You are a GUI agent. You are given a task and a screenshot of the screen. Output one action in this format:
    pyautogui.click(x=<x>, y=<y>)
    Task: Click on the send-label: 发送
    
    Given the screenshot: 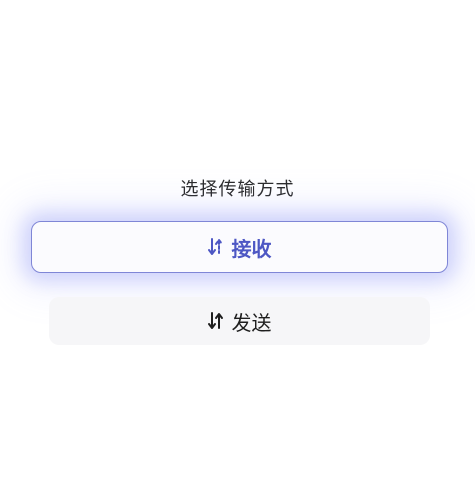 What is the action you would take?
    pyautogui.click(x=251, y=322)
    